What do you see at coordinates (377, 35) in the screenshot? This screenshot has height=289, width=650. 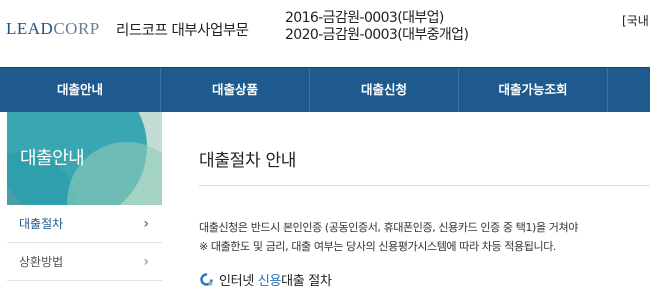 I see `registration-number-brokerage: 2020-금감원-0003(대부중개업)` at bounding box center [377, 35].